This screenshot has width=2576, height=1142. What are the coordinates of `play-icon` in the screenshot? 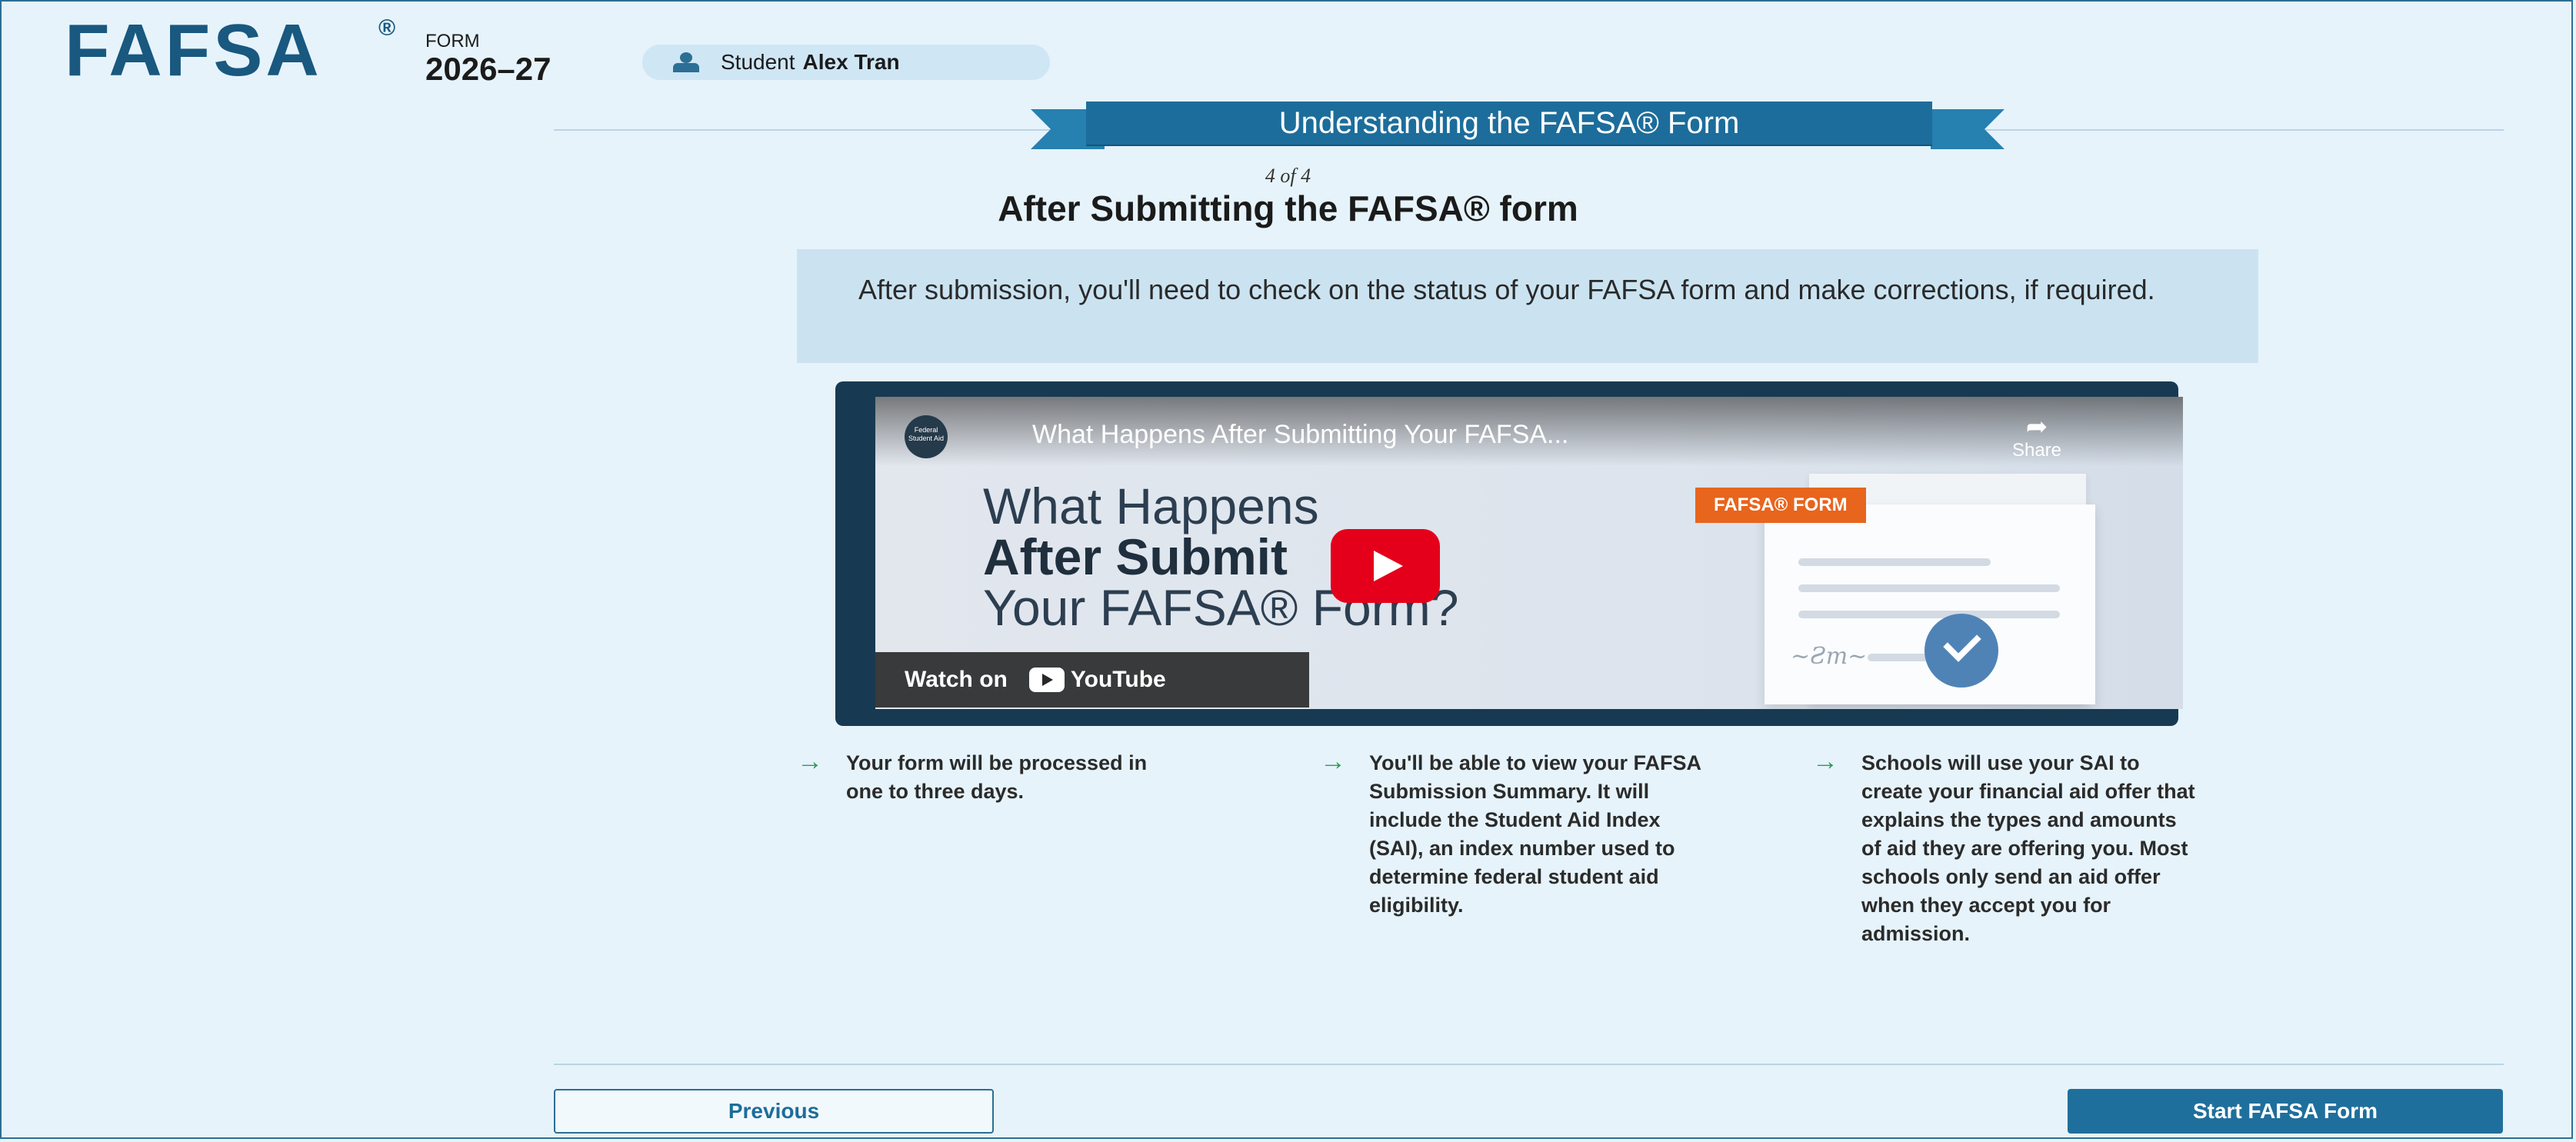 It's located at (1385, 566).